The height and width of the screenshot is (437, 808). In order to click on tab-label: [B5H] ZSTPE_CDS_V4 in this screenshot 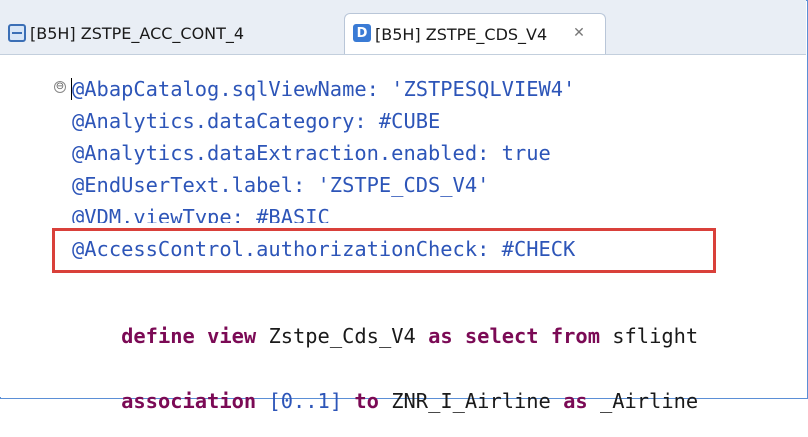, I will do `click(461, 34)`.